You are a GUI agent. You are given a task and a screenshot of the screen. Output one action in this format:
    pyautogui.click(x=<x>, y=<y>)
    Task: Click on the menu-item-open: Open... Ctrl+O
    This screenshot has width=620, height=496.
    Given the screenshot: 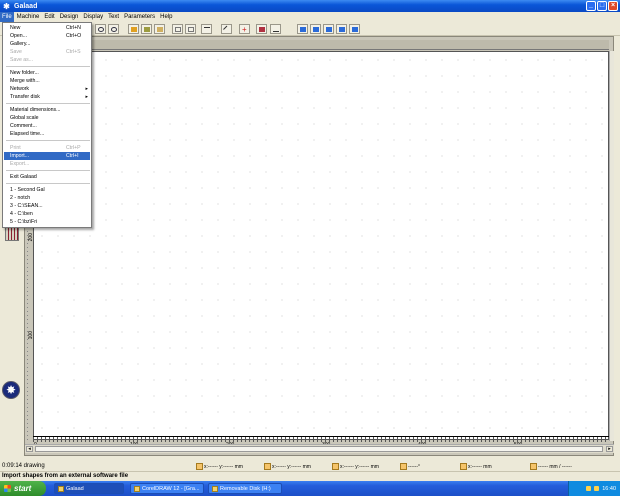 What is the action you would take?
    pyautogui.click(x=47, y=36)
    